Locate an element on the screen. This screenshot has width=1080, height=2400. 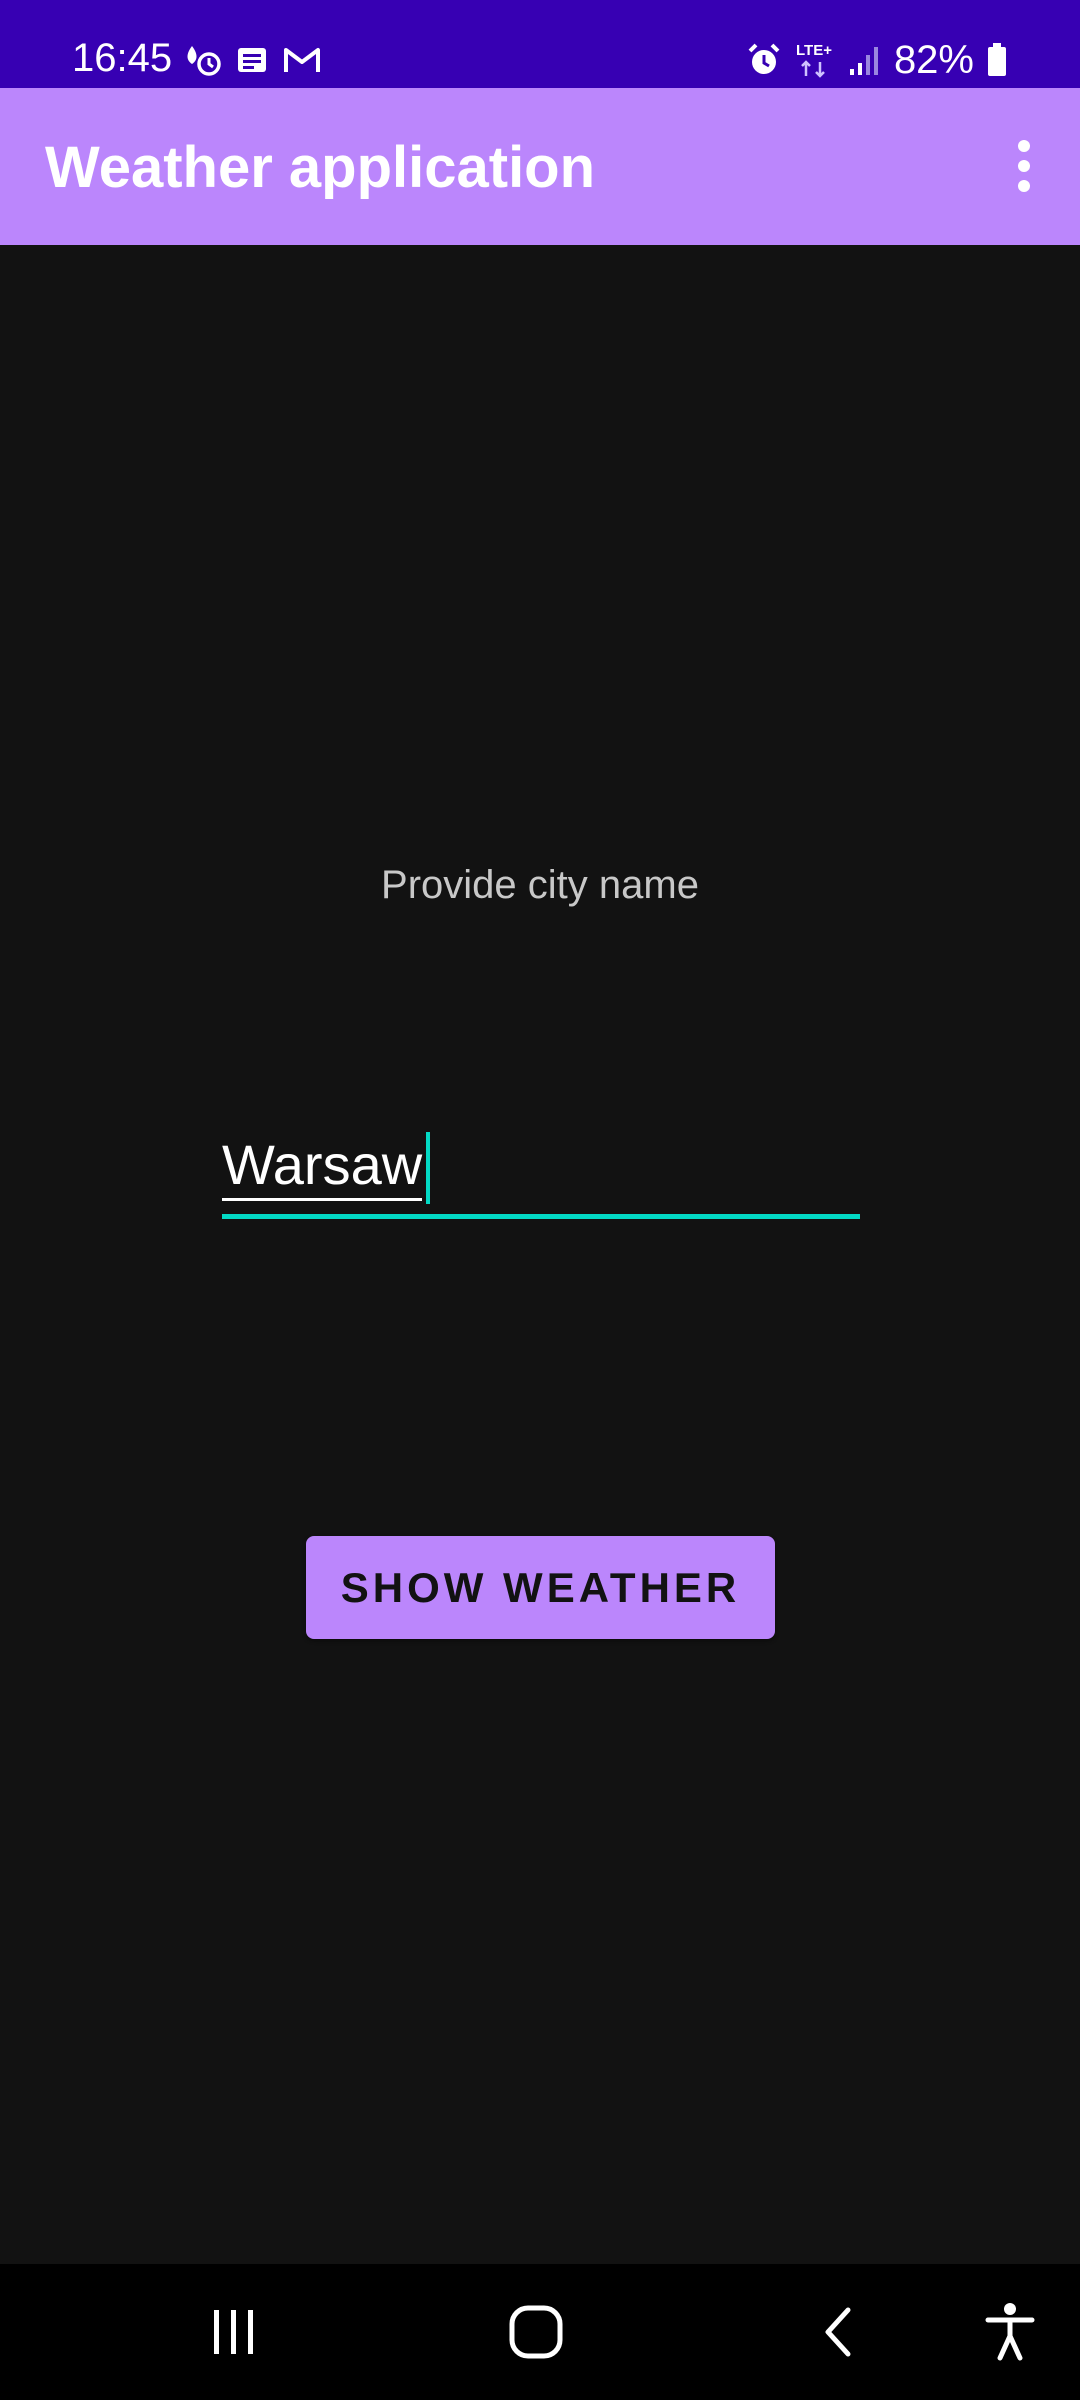
app-title: Weather application is located at coordinates (320, 167).